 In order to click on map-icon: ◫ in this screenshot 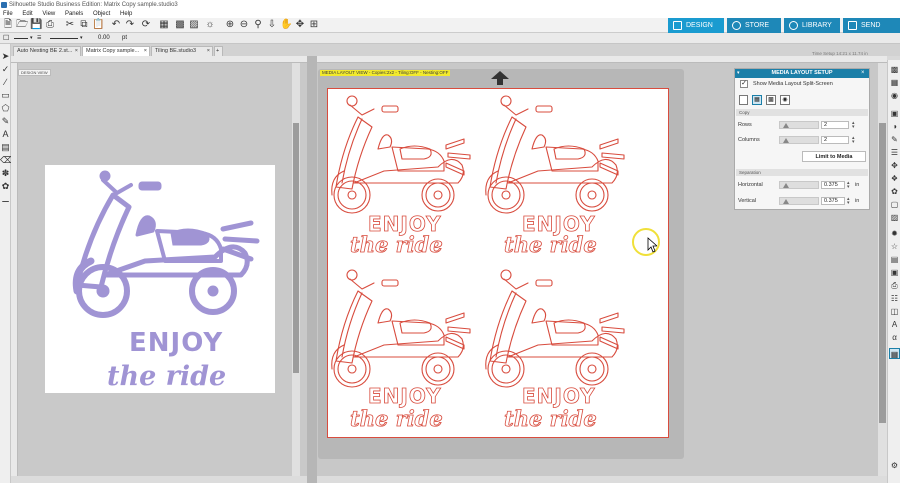, I will do `click(894, 311)`.